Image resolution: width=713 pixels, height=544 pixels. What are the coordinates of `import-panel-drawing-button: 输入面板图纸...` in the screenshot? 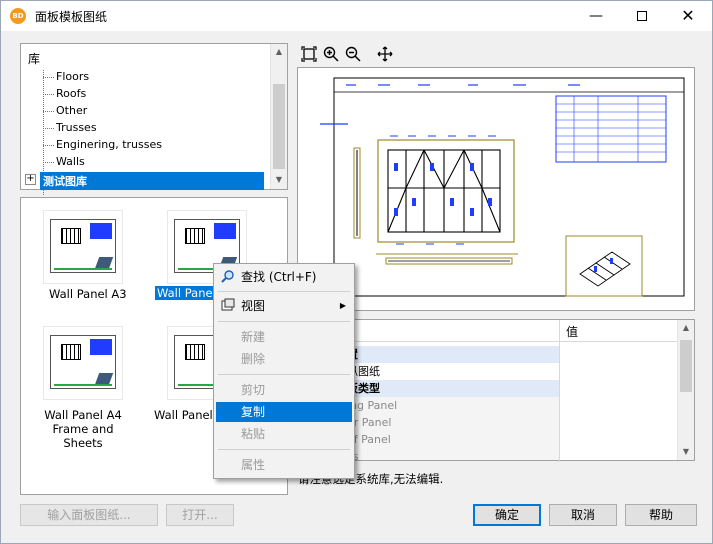 It's located at (89, 515).